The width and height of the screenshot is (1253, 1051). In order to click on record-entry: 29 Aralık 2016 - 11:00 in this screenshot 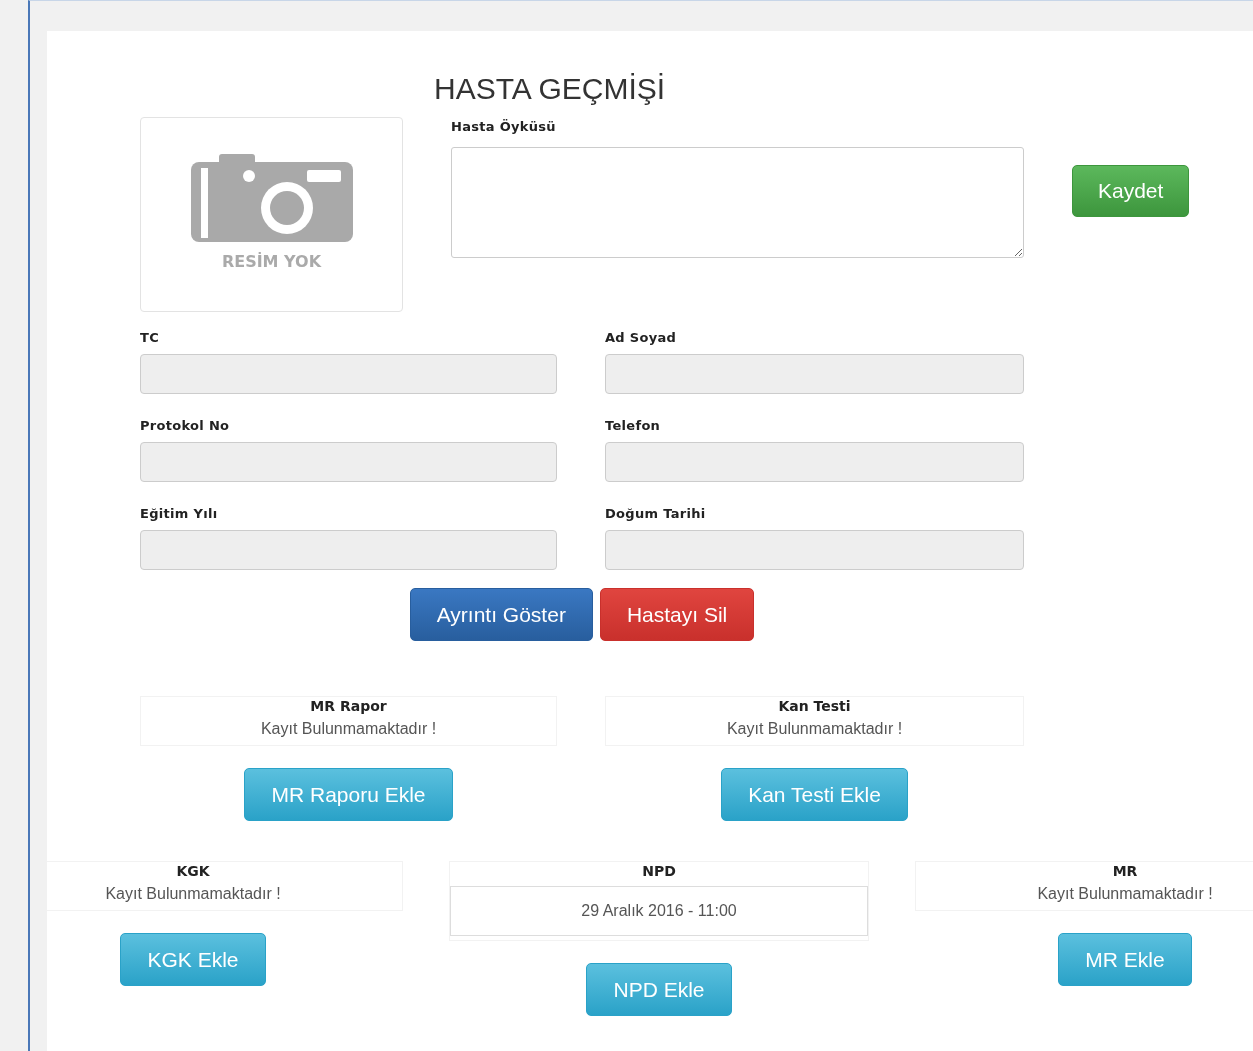, I will do `click(659, 911)`.